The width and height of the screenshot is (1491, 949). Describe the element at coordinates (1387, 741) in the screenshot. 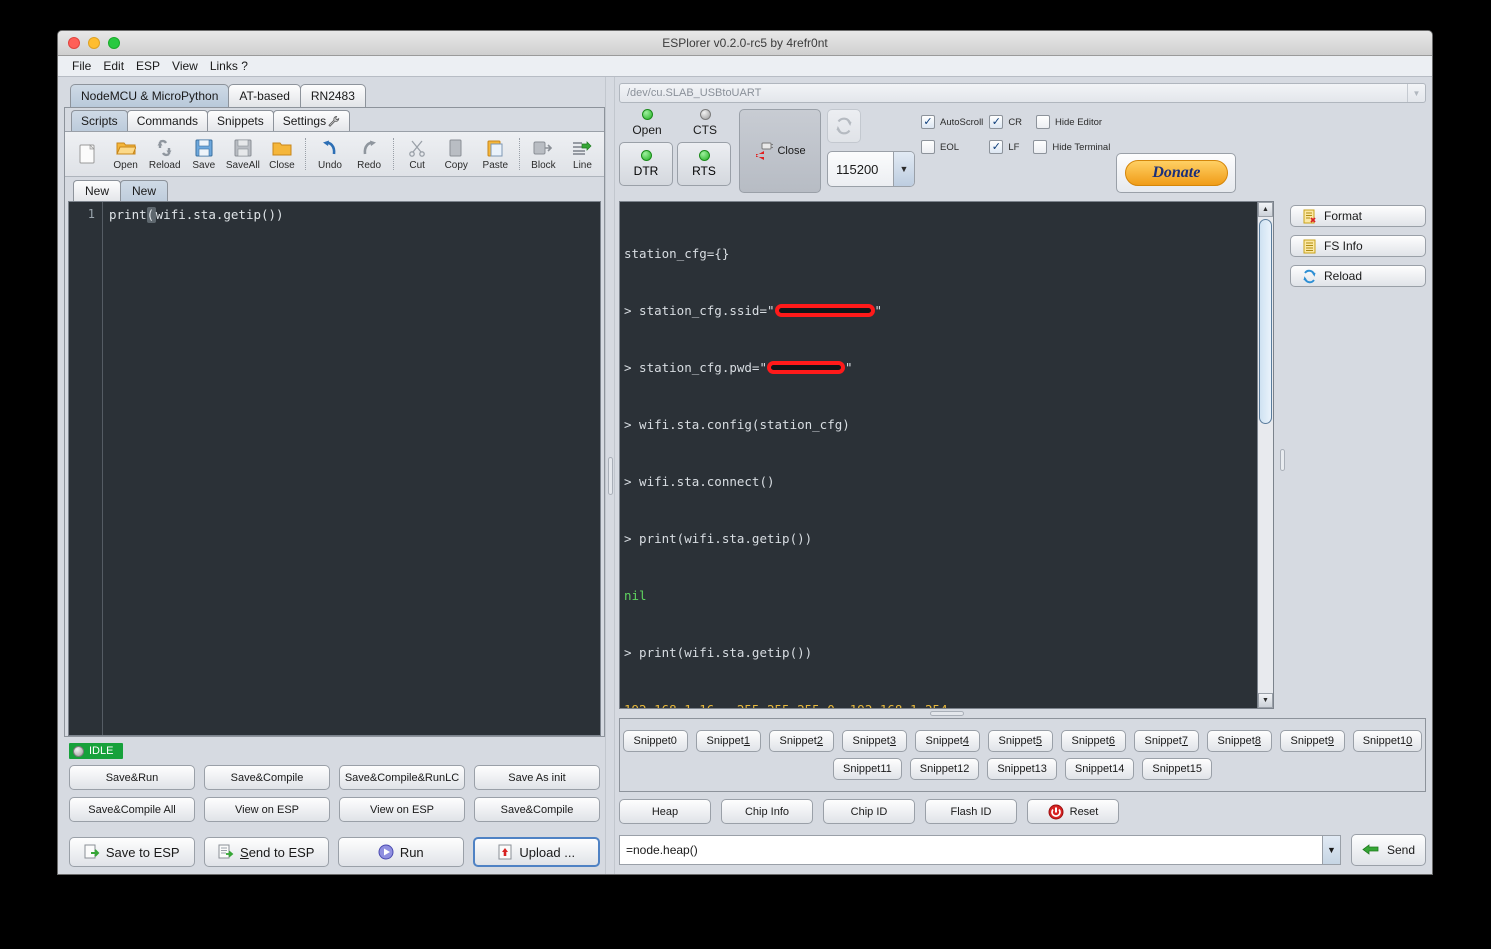

I see `snippet-button-10: Snippet1 0` at that location.